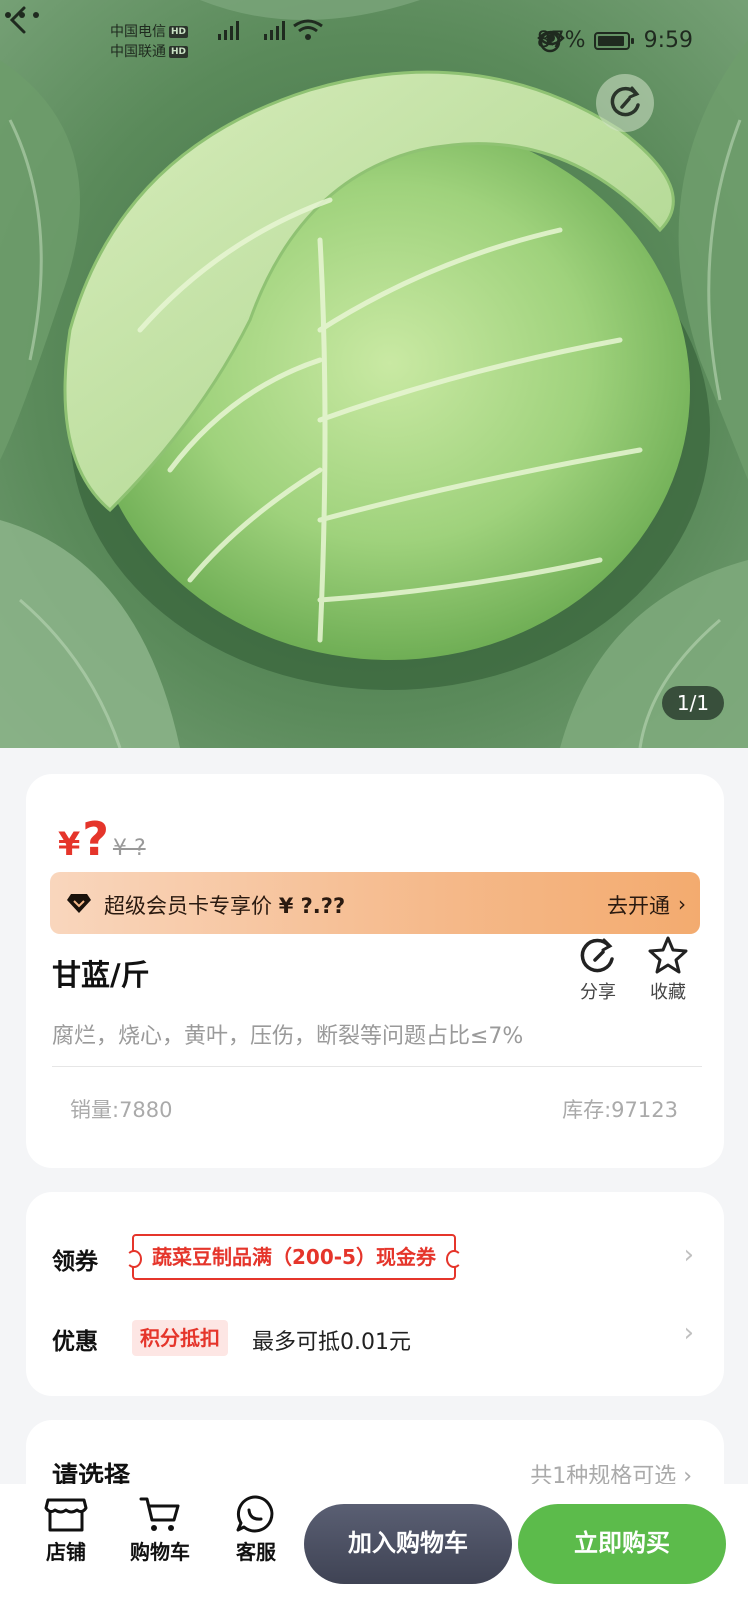 The width and height of the screenshot is (748, 1600). What do you see at coordinates (138, 32) in the screenshot?
I see `carrier-1: 中国电信` at bounding box center [138, 32].